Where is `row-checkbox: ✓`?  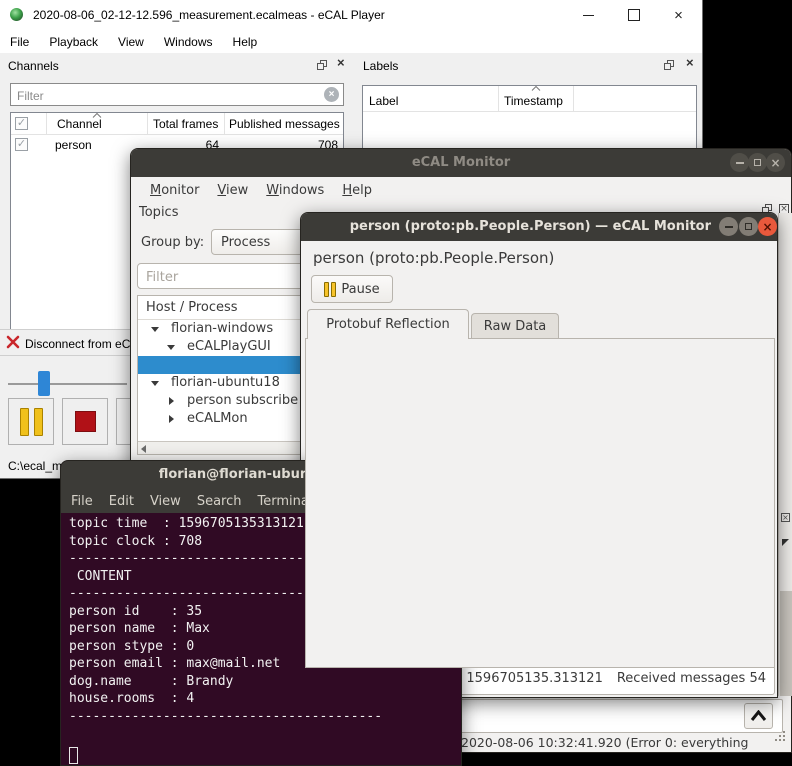
row-checkbox: ✓ is located at coordinates (21, 144).